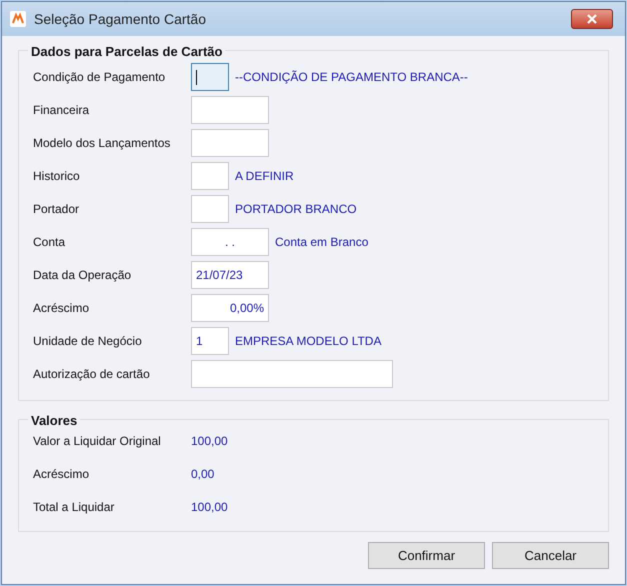 The width and height of the screenshot is (627, 586). I want to click on dialog-button: Confirmar, so click(426, 555).